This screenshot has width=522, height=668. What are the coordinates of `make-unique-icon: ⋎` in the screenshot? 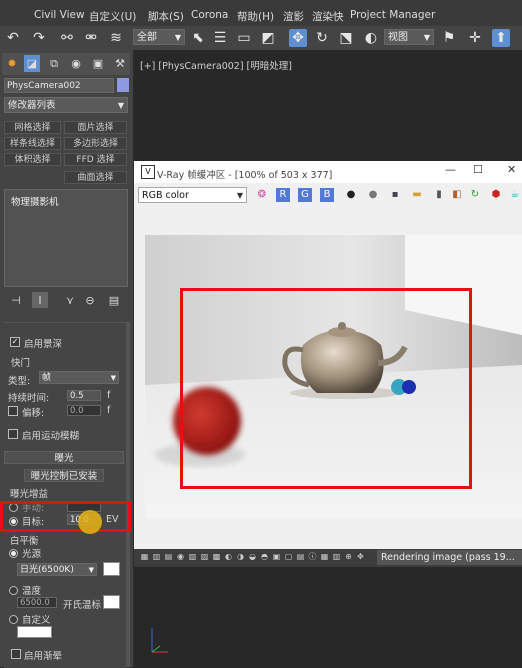 It's located at (70, 300).